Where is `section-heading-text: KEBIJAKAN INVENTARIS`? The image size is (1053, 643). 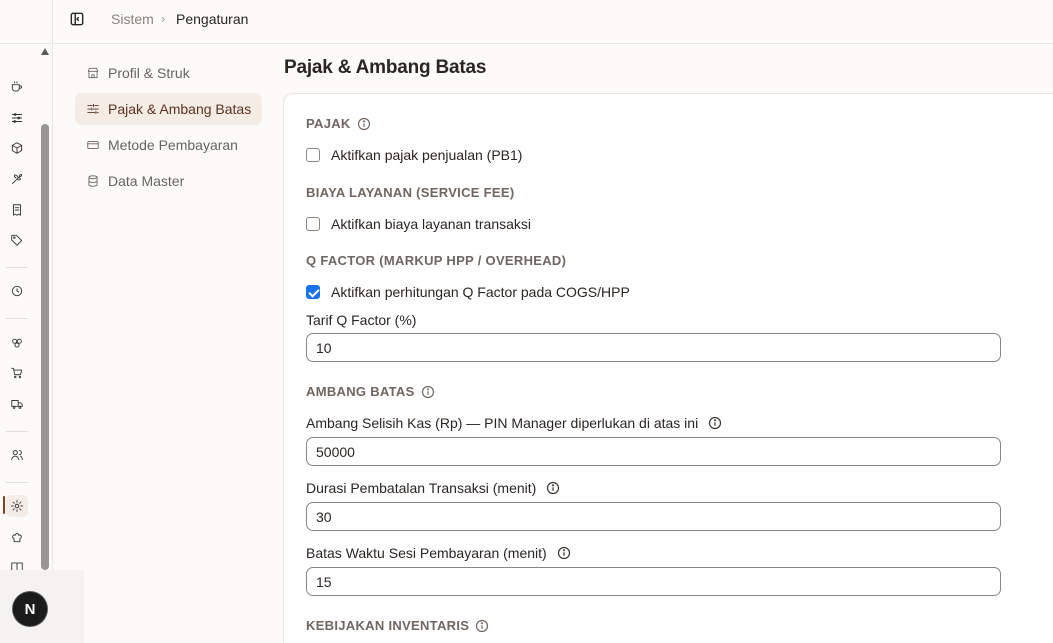 section-heading-text: KEBIJAKAN INVENTARIS is located at coordinates (388, 625).